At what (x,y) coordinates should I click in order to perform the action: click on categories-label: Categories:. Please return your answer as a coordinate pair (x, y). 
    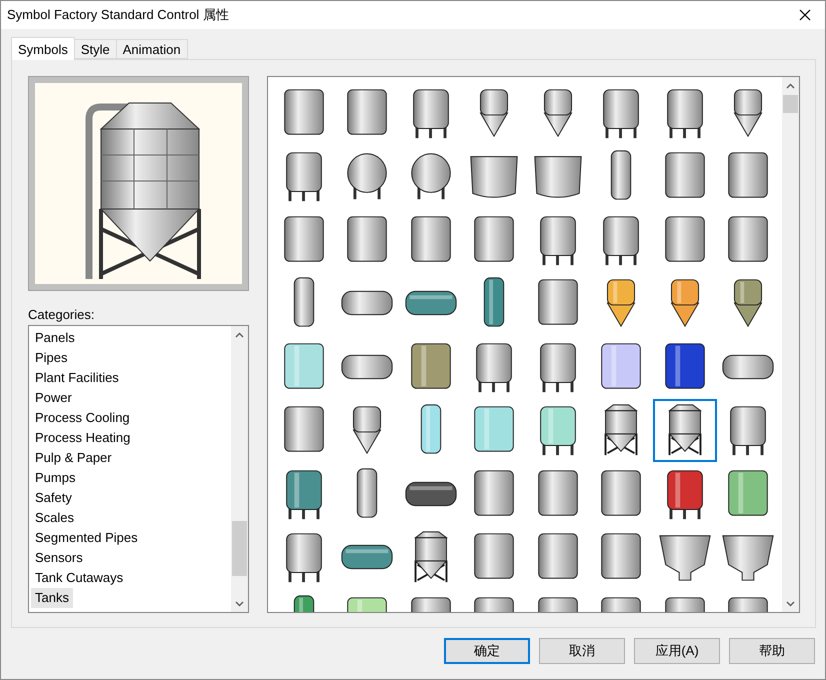
    Looking at the image, I should click on (62, 315).